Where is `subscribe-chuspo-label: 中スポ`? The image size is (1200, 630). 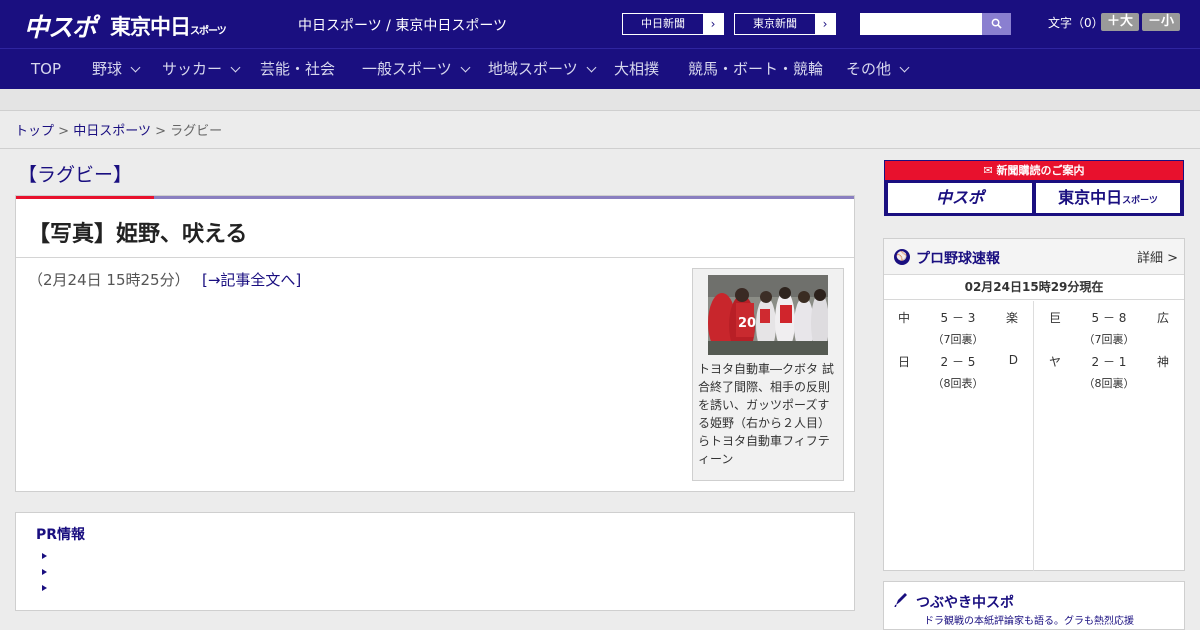 subscribe-chuspo-label: 中スポ is located at coordinates (959, 197).